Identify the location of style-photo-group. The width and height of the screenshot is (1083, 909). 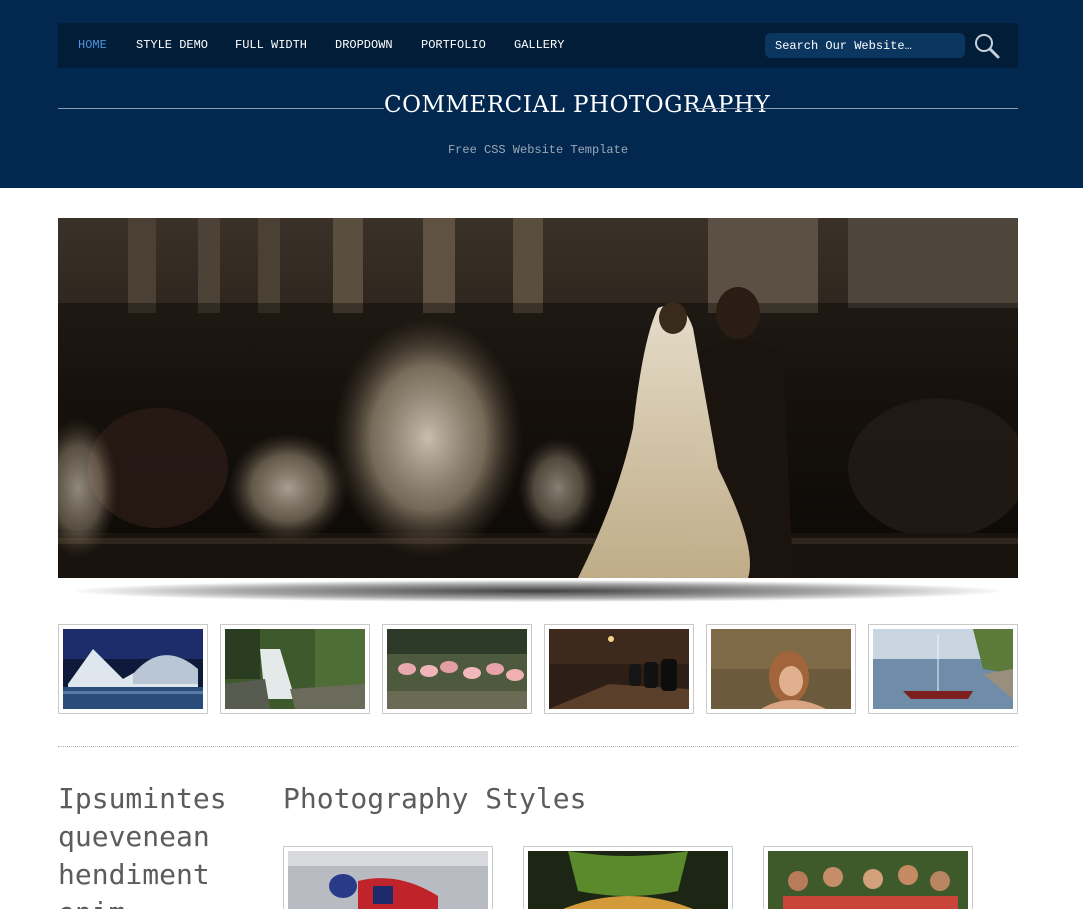
(868, 877).